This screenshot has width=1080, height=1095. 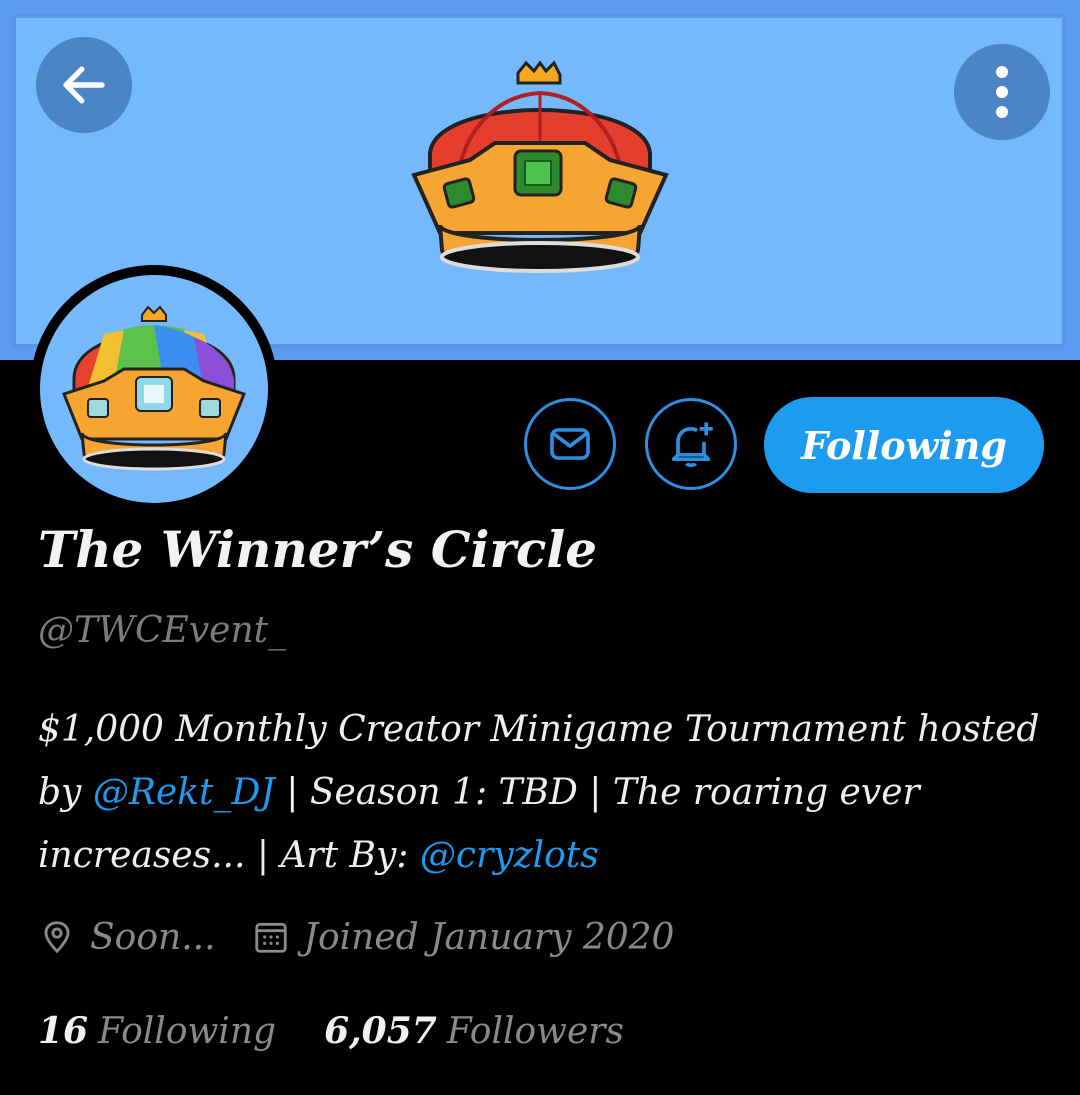 I want to click on profile-avatar, so click(x=154, y=389).